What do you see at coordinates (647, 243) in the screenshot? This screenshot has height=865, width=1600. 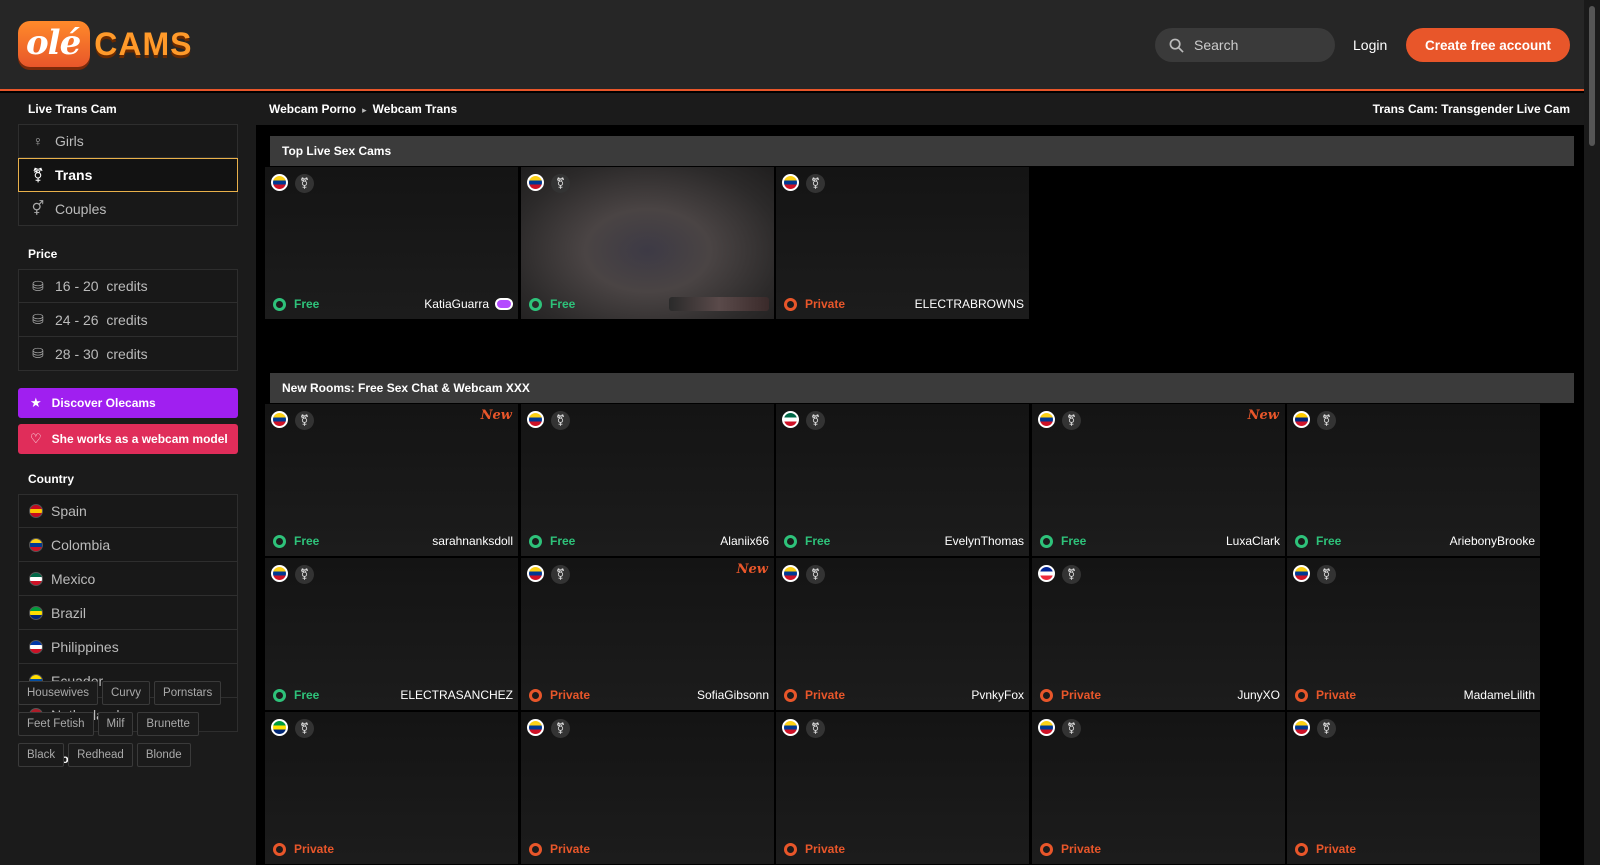 I see `cam-card: ⚧ Free` at bounding box center [647, 243].